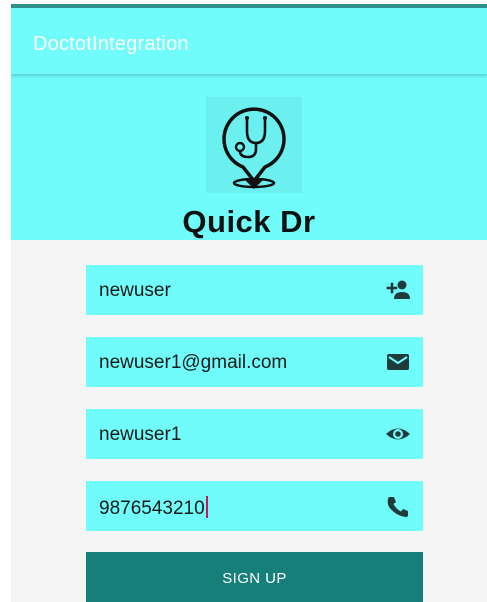  What do you see at coordinates (206, 507) in the screenshot?
I see `text-cursor` at bounding box center [206, 507].